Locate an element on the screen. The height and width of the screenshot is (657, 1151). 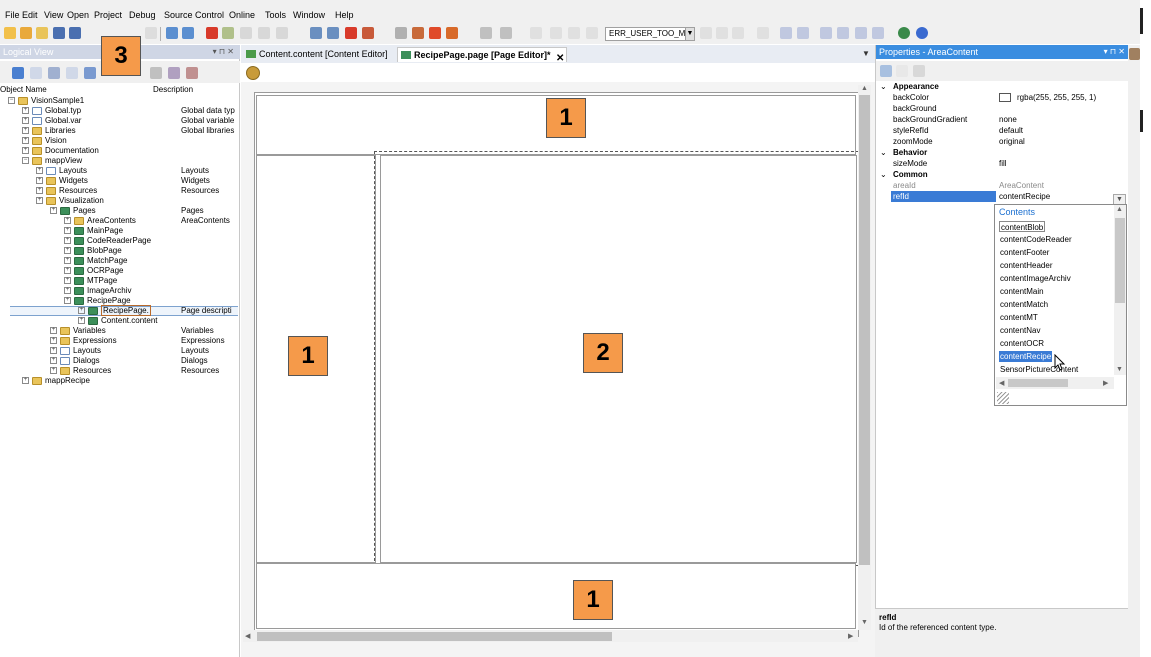
property-row: backColor rgba(255, 255, 255, 1) is located at coordinates (996, 97).